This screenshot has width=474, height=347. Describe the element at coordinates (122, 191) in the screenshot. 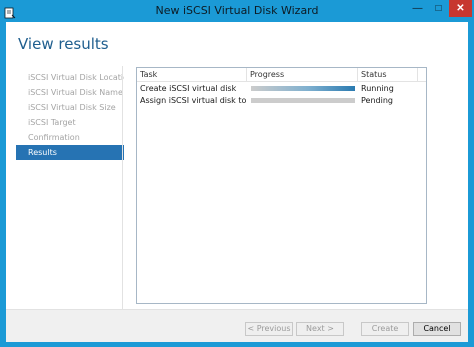

I see `nav-divider` at that location.